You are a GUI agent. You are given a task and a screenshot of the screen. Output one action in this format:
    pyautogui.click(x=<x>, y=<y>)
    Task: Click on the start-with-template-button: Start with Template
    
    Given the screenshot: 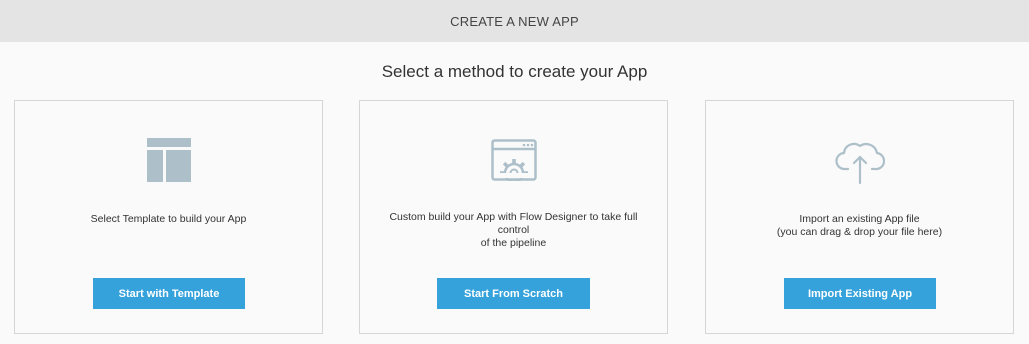 What is the action you would take?
    pyautogui.click(x=169, y=293)
    